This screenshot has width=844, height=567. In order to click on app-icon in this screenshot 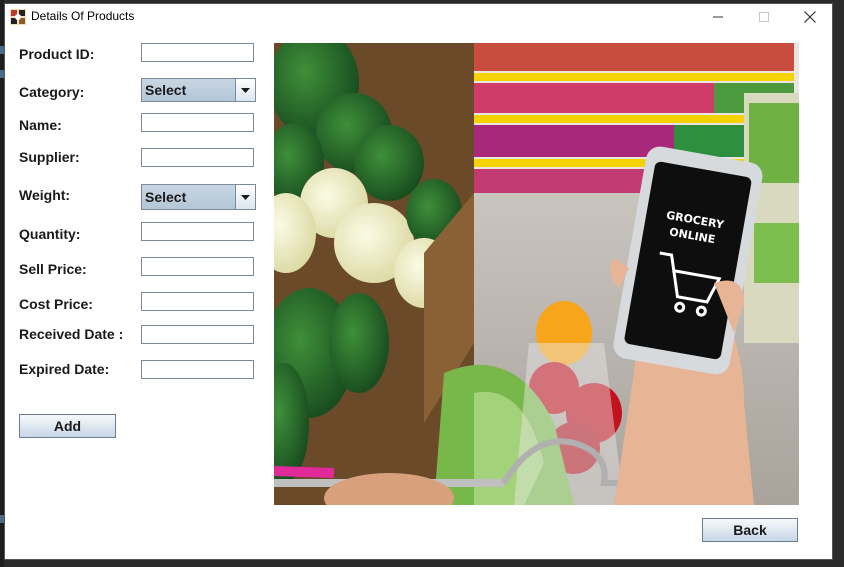, I will do `click(18, 17)`.